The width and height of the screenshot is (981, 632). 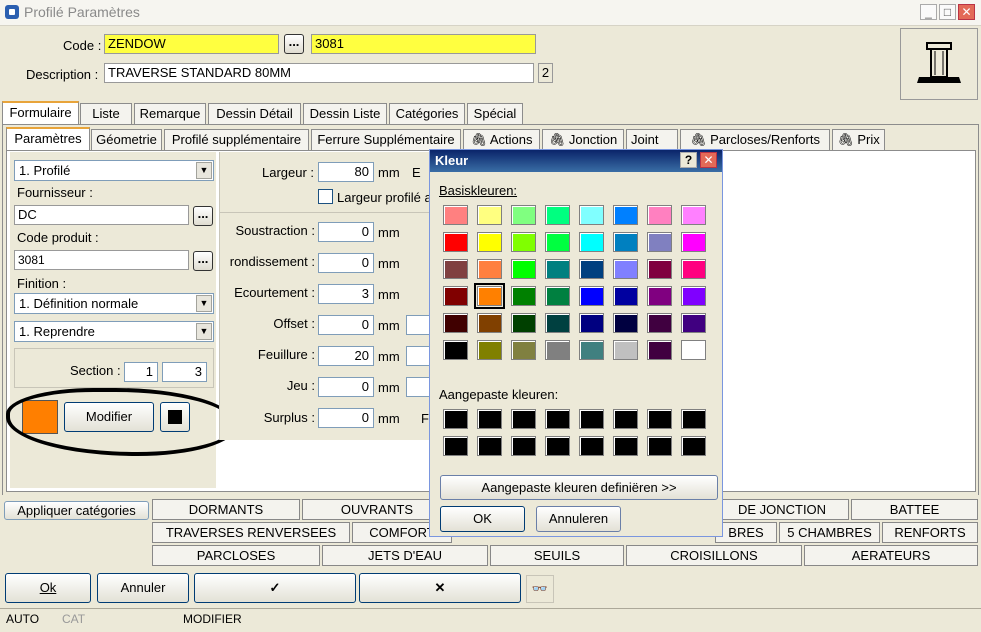 I want to click on dialog-close-button: ✕, so click(x=708, y=160).